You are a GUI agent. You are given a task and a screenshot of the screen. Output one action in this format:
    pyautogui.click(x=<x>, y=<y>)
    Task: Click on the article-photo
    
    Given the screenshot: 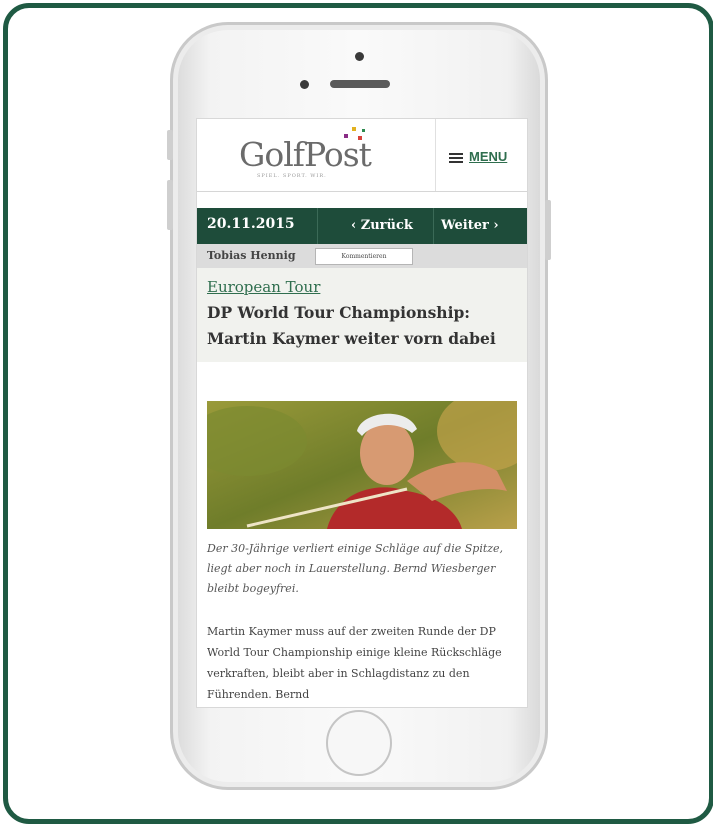 What is the action you would take?
    pyautogui.click(x=362, y=465)
    